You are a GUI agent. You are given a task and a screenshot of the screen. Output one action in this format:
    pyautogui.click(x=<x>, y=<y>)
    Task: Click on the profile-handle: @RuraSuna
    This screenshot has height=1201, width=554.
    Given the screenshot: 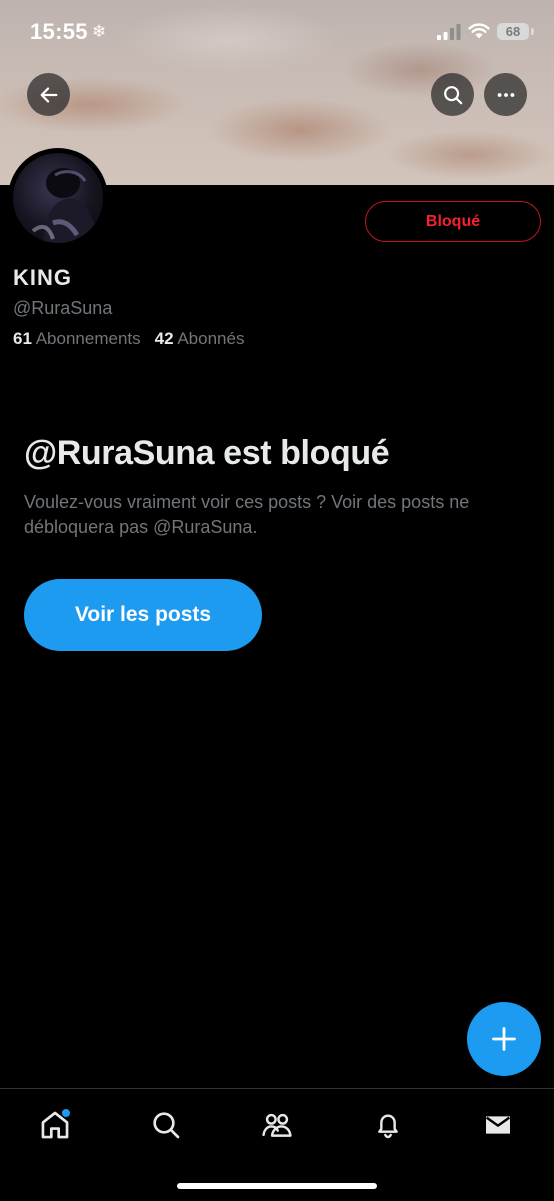 What is the action you would take?
    pyautogui.click(x=63, y=308)
    